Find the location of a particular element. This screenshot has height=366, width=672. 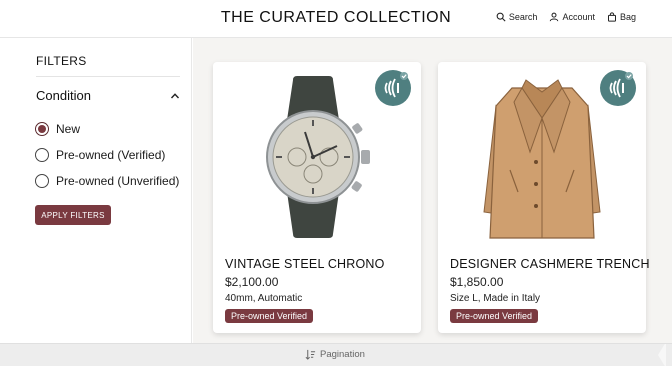

radio-preowned-verified is located at coordinates (42, 155).